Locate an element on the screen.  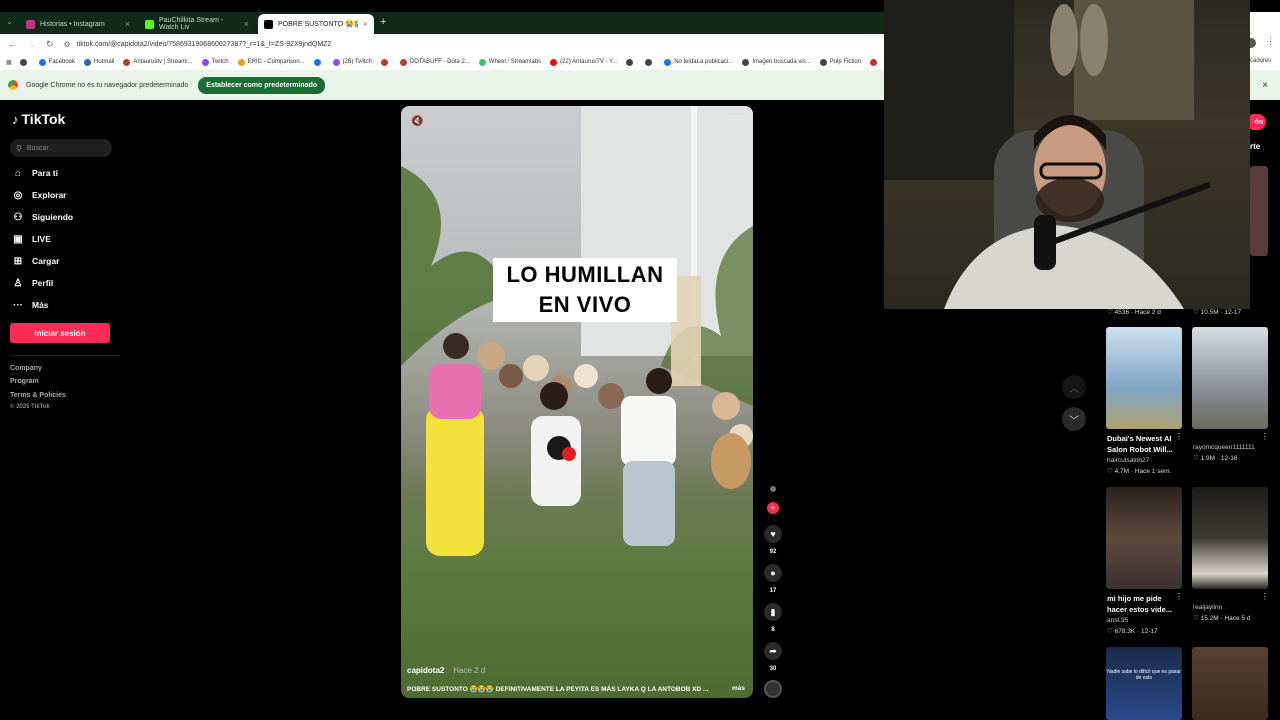
set-default-button: Establecer como predeterminado is located at coordinates (262, 85).